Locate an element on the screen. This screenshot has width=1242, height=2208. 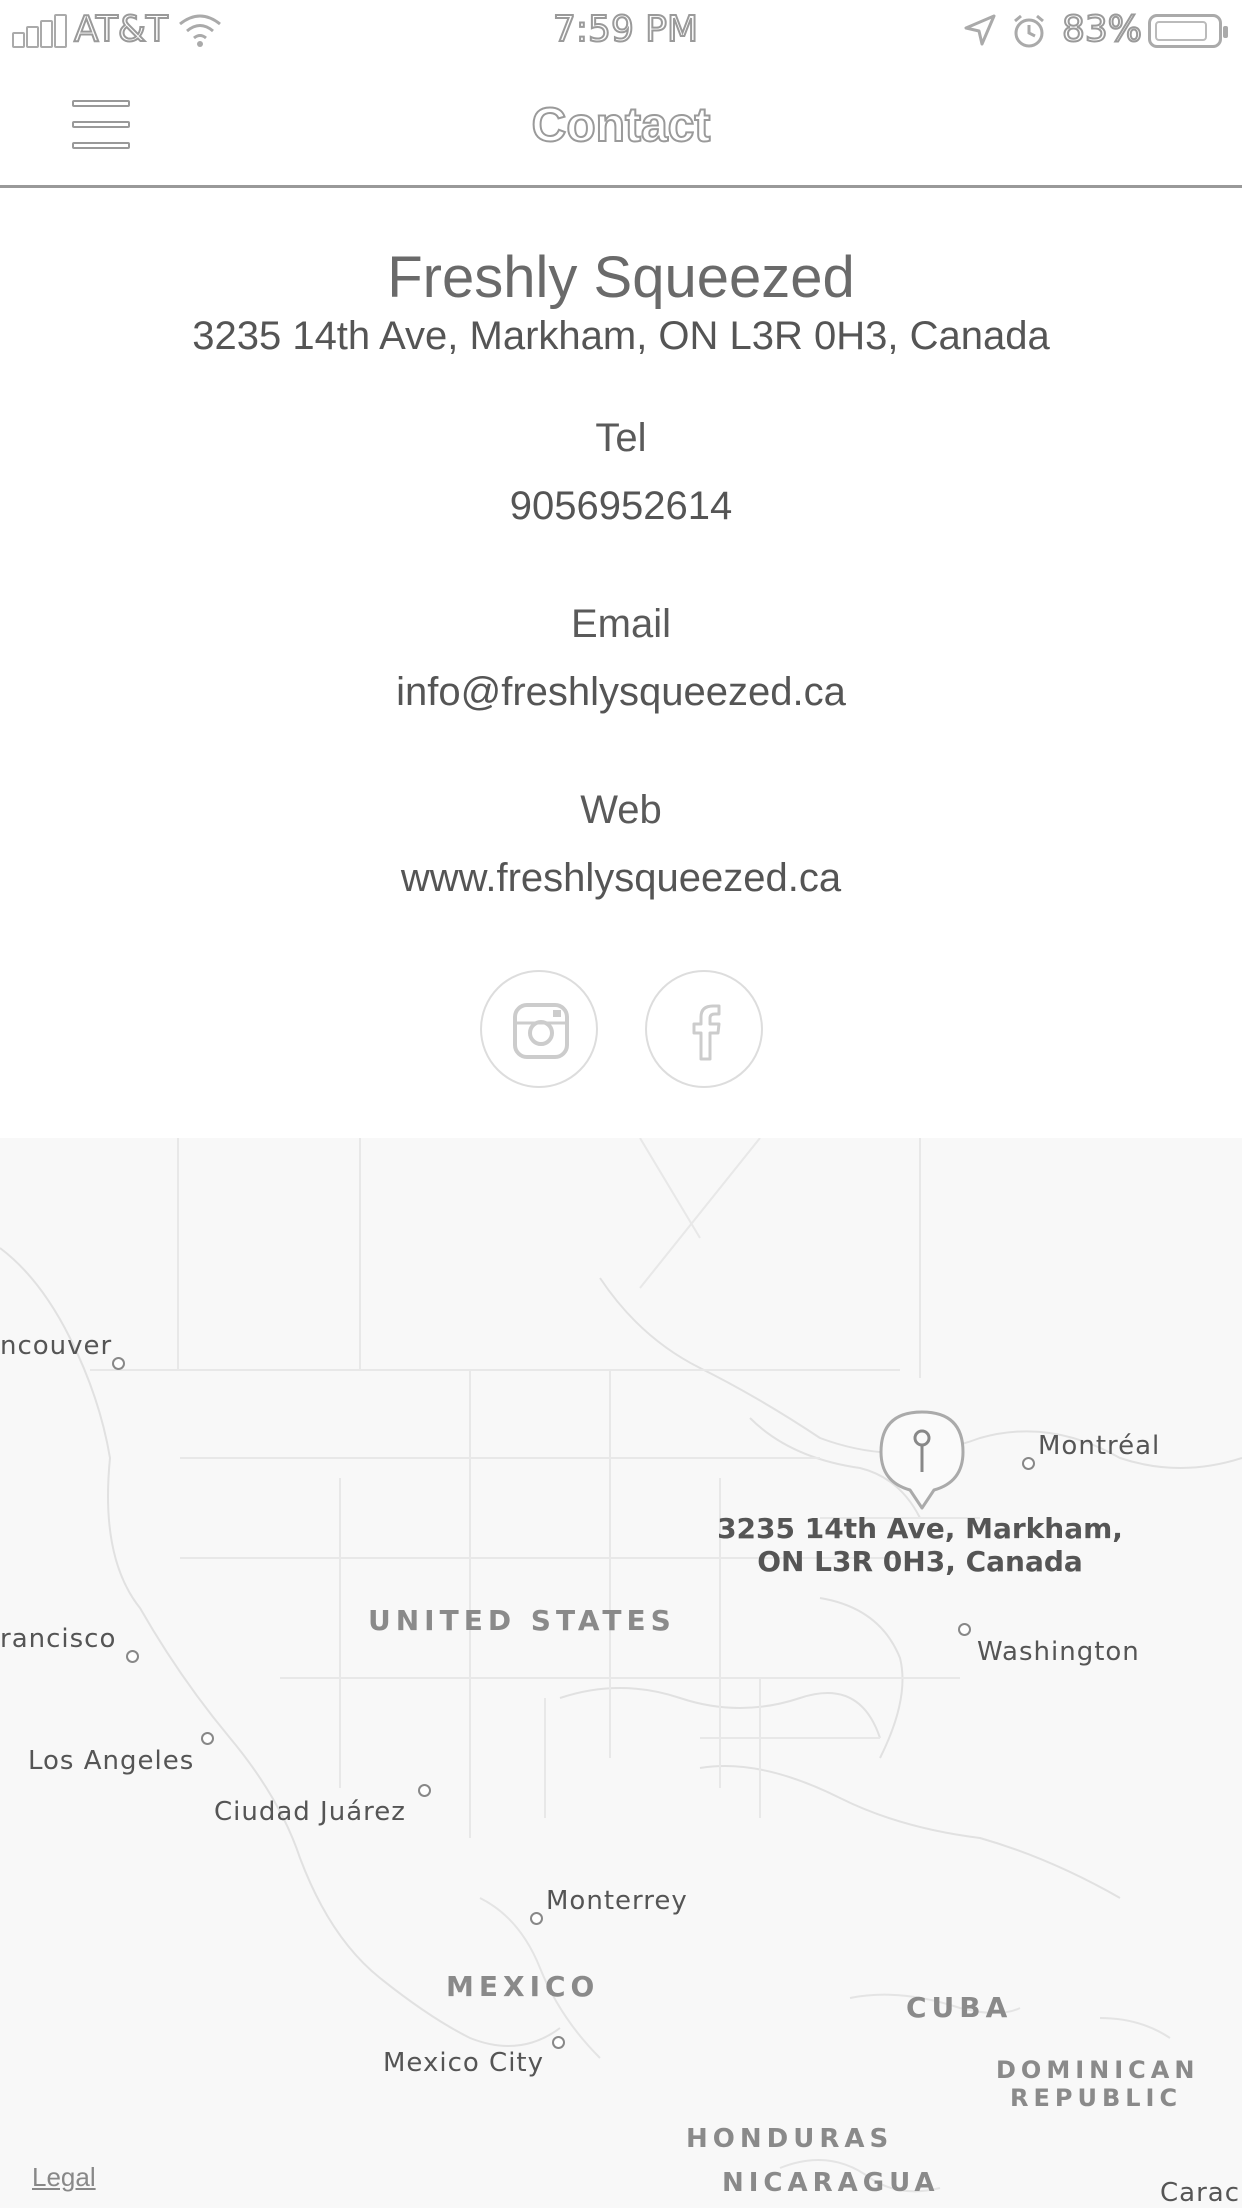
status-time: 7:59 PM is located at coordinates (625, 29).